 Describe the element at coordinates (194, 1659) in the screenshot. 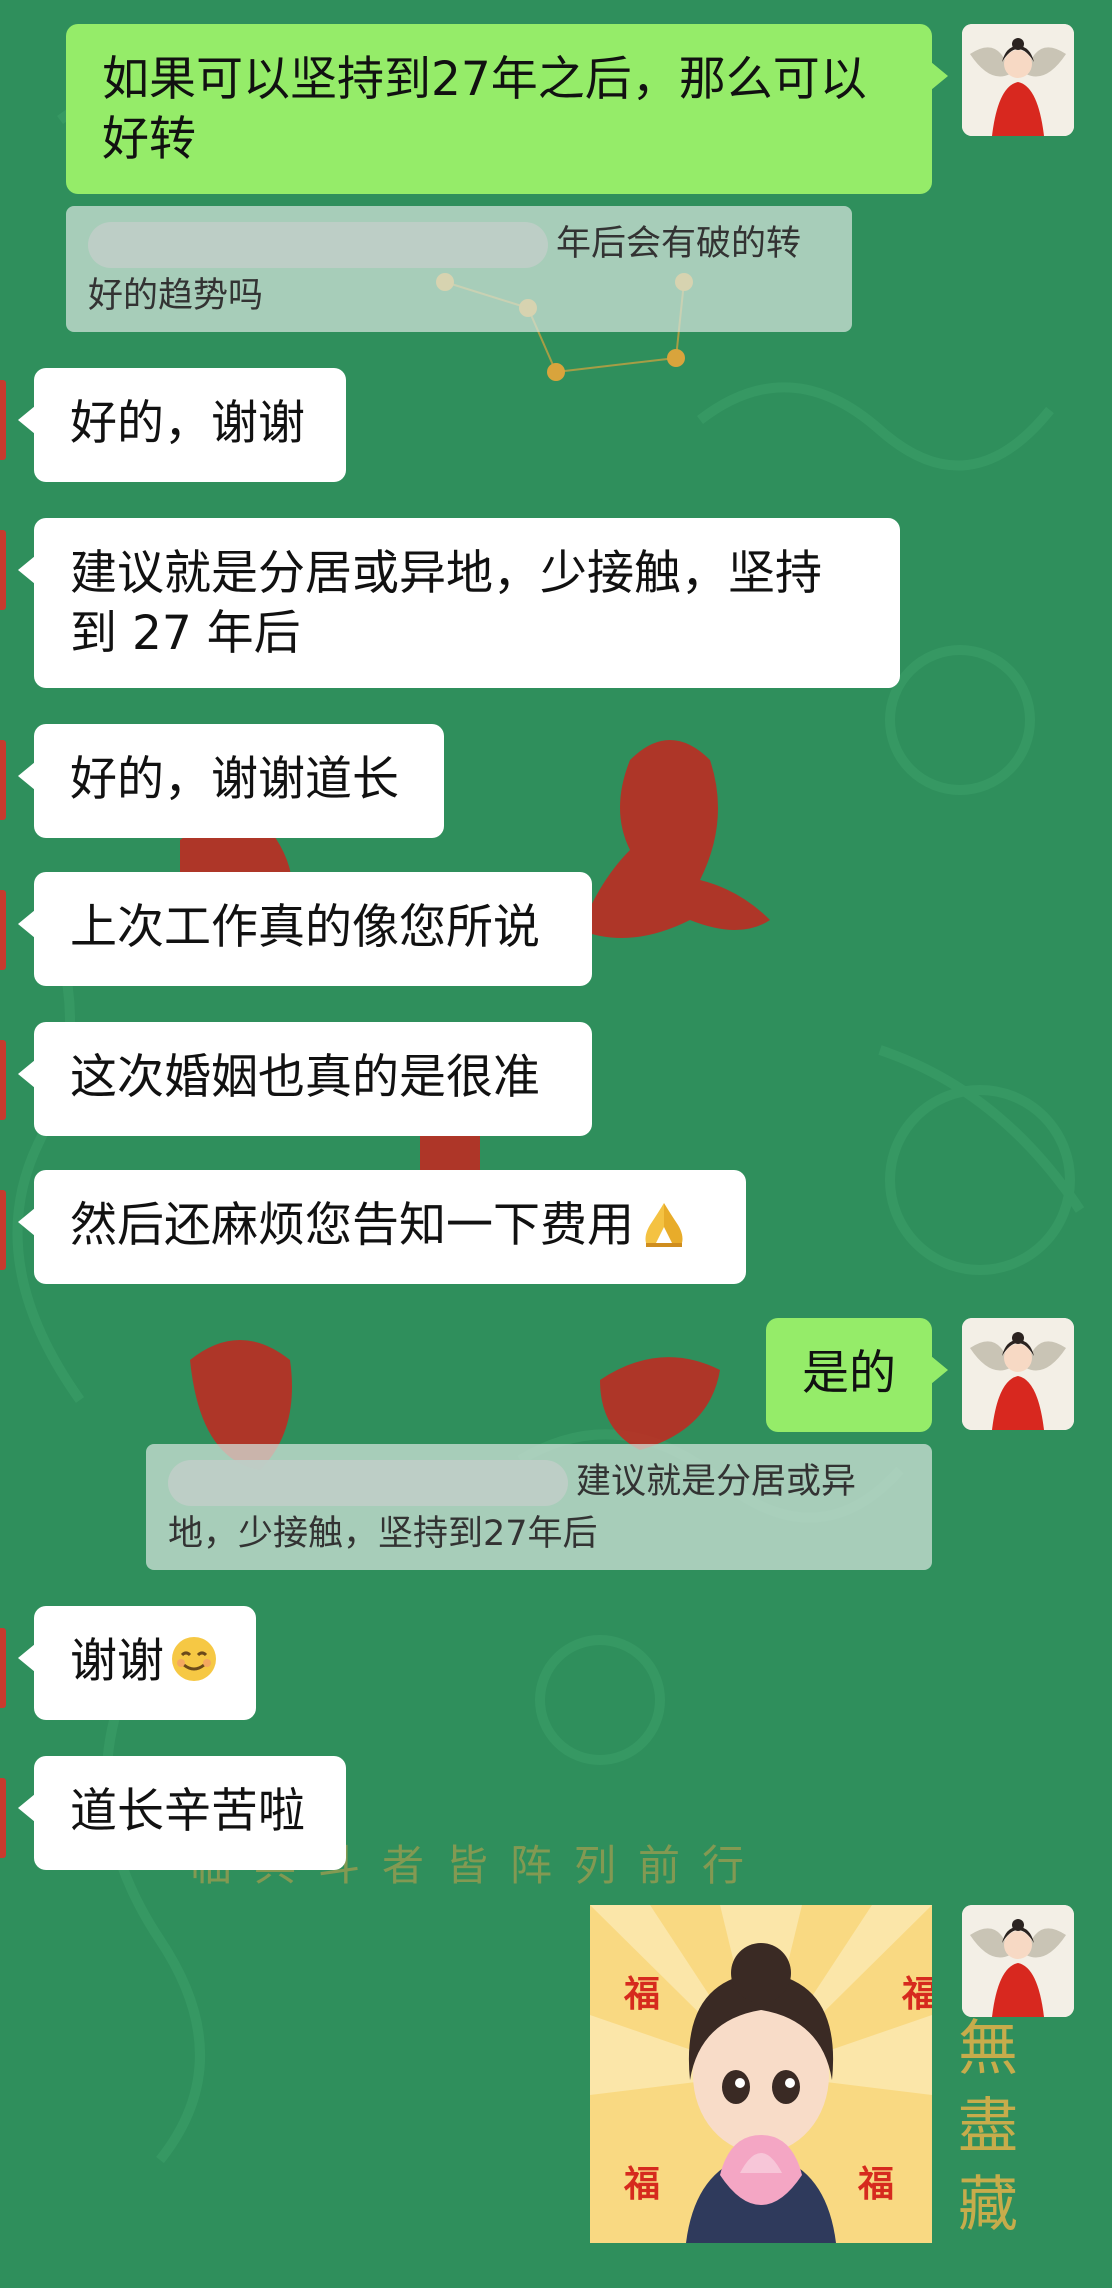

I see `smiling-face-icon` at that location.